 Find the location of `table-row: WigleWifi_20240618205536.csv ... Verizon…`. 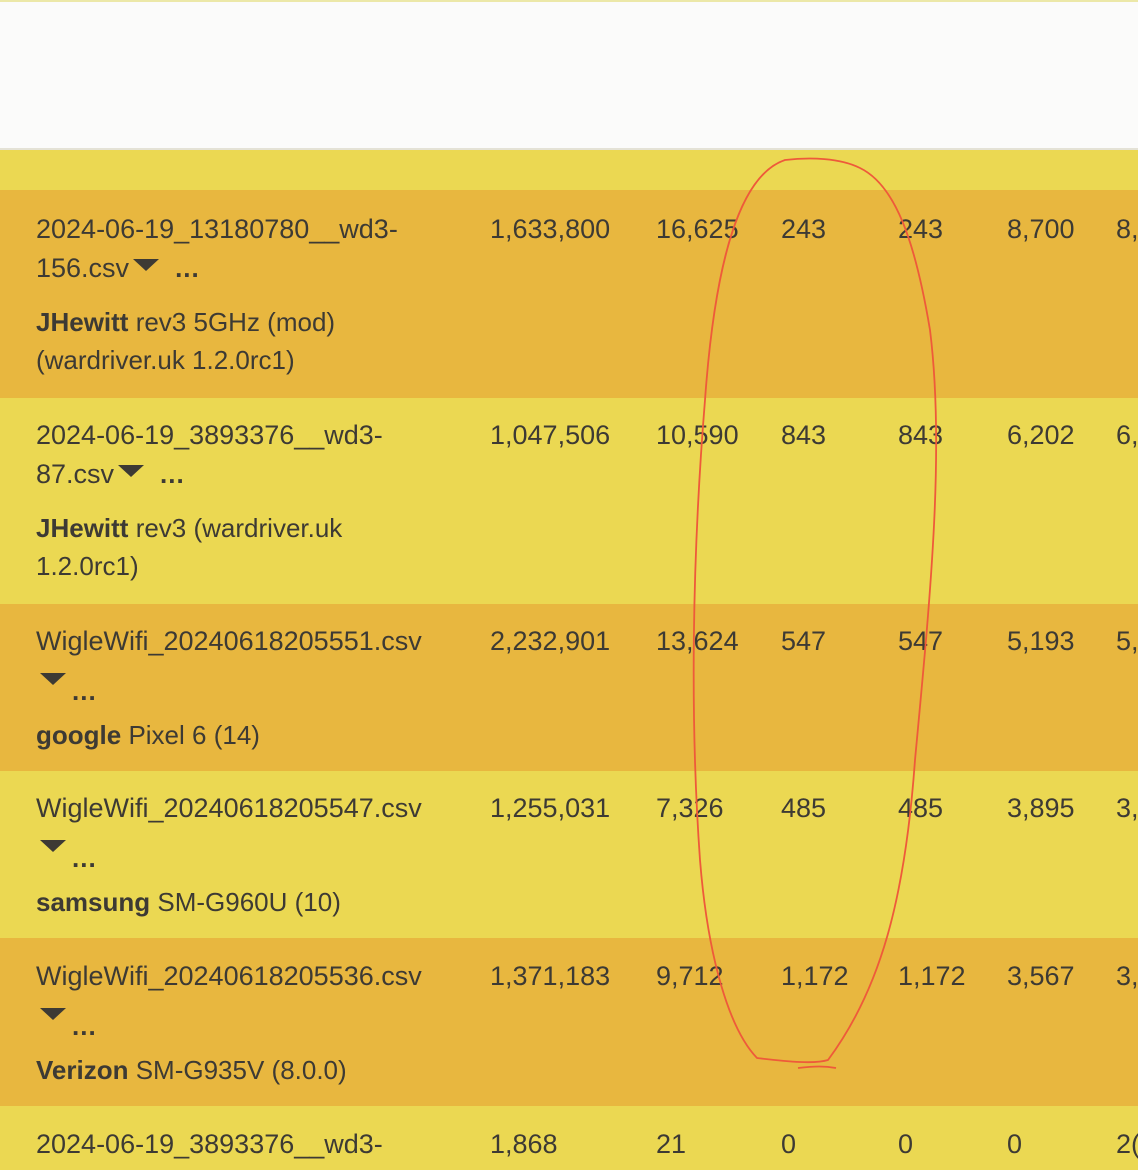

table-row: WigleWifi_20240618205536.csv ... Verizon… is located at coordinates (569, 1022).